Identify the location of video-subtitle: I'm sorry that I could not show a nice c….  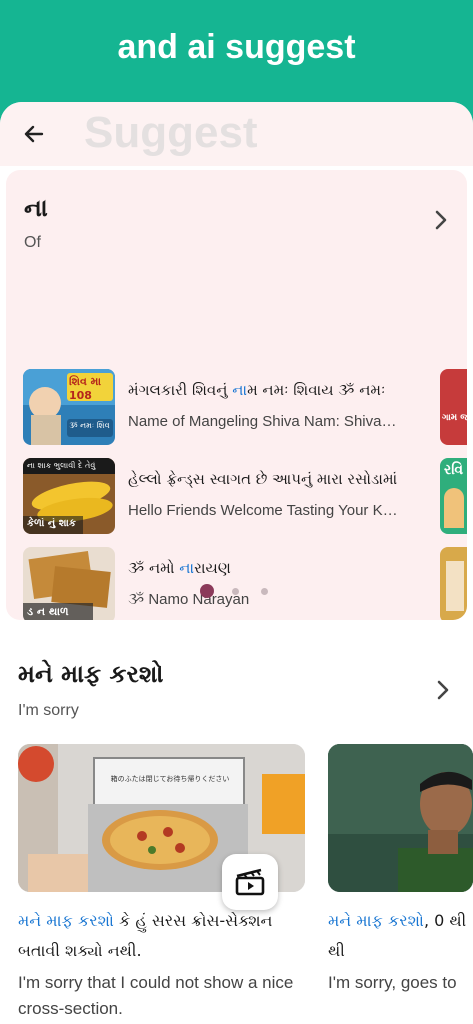
(156, 995).